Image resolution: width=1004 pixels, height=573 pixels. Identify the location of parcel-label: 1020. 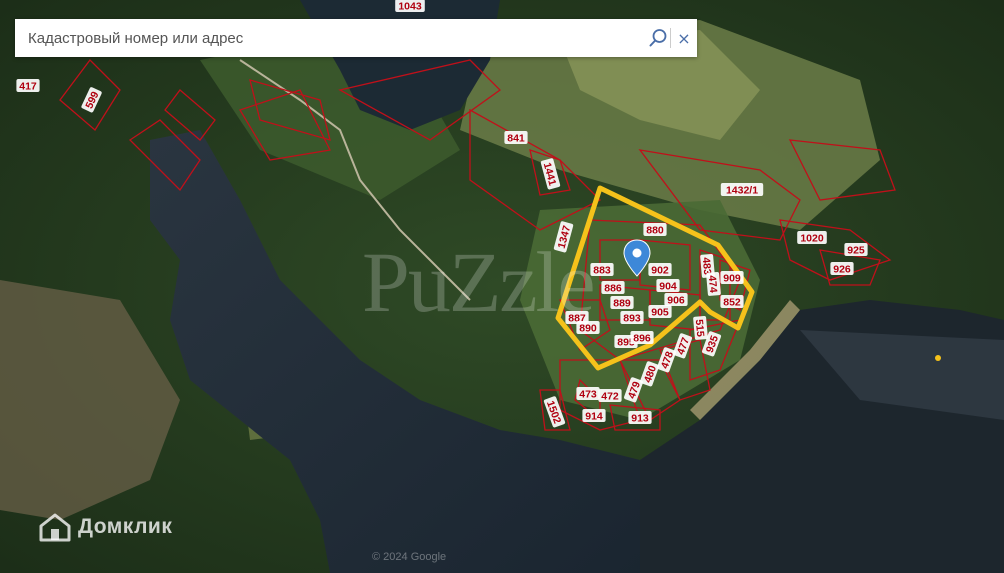
(812, 238).